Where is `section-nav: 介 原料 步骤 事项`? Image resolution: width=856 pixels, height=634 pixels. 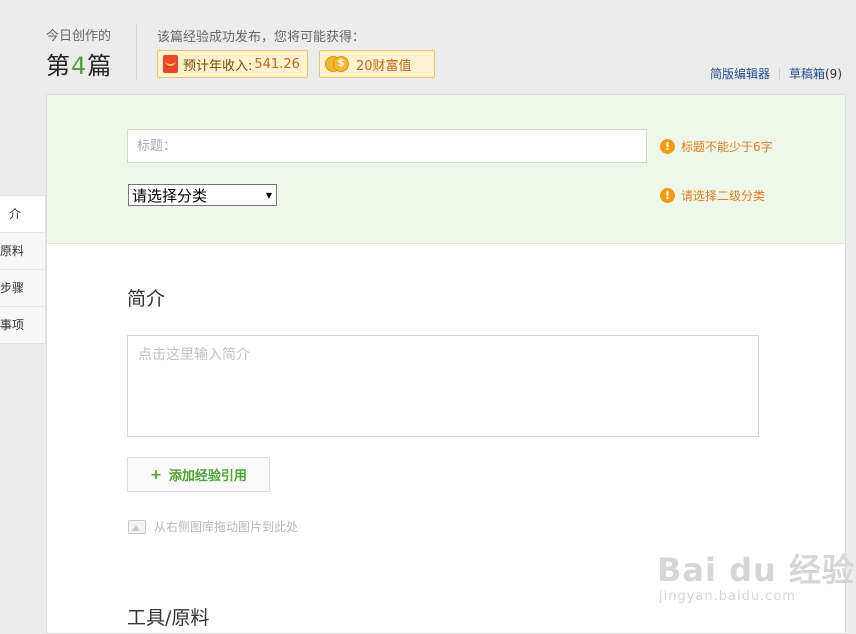
section-nav: 介 原料 步骤 事项 is located at coordinates (23, 269).